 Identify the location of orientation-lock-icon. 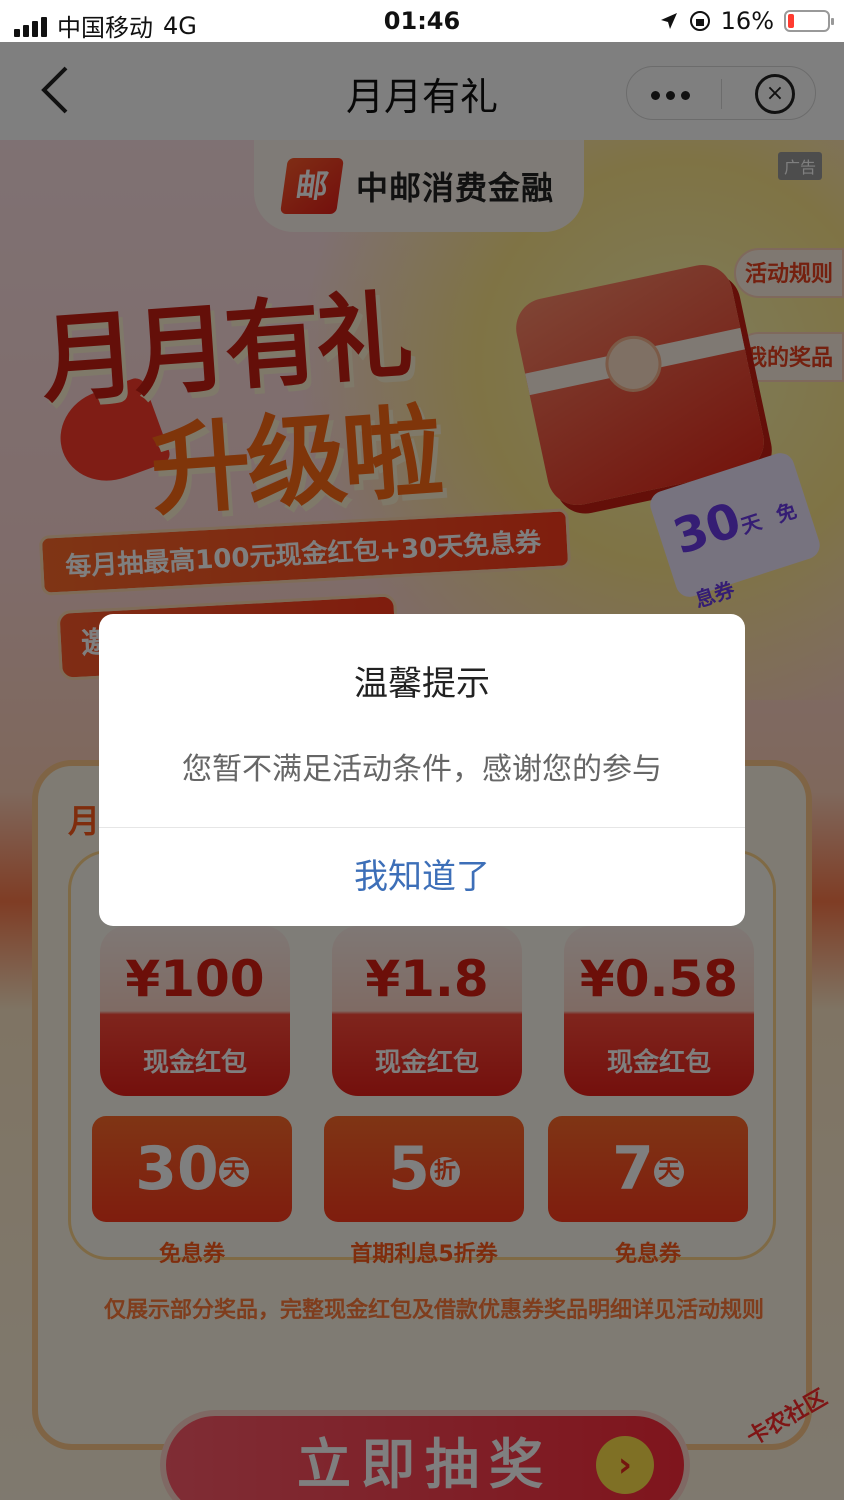
(699, 21).